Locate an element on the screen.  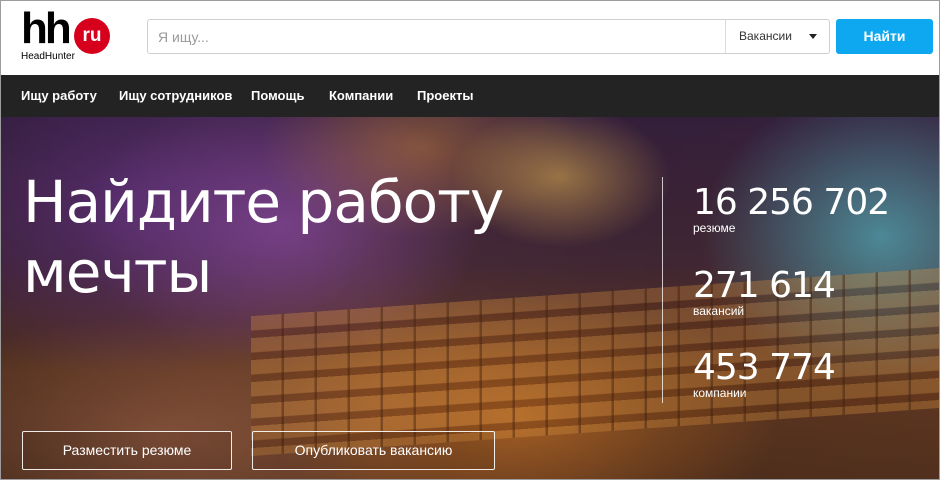
stat-label: резюме is located at coordinates (714, 228).